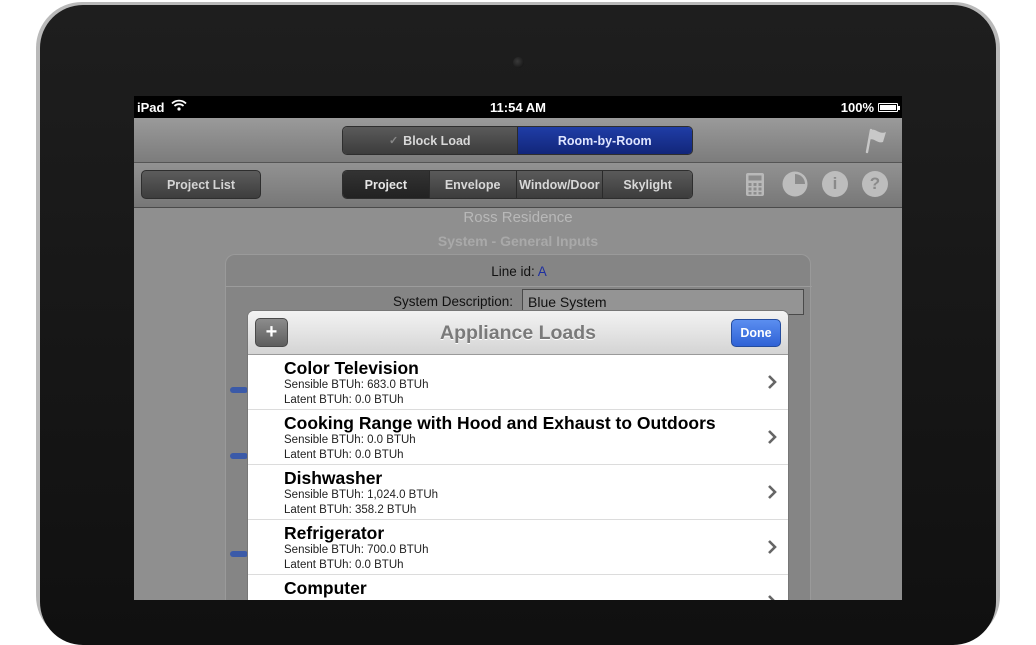 This screenshot has width=1036, height=645. What do you see at coordinates (875, 184) in the screenshot?
I see `help-icon: ?` at bounding box center [875, 184].